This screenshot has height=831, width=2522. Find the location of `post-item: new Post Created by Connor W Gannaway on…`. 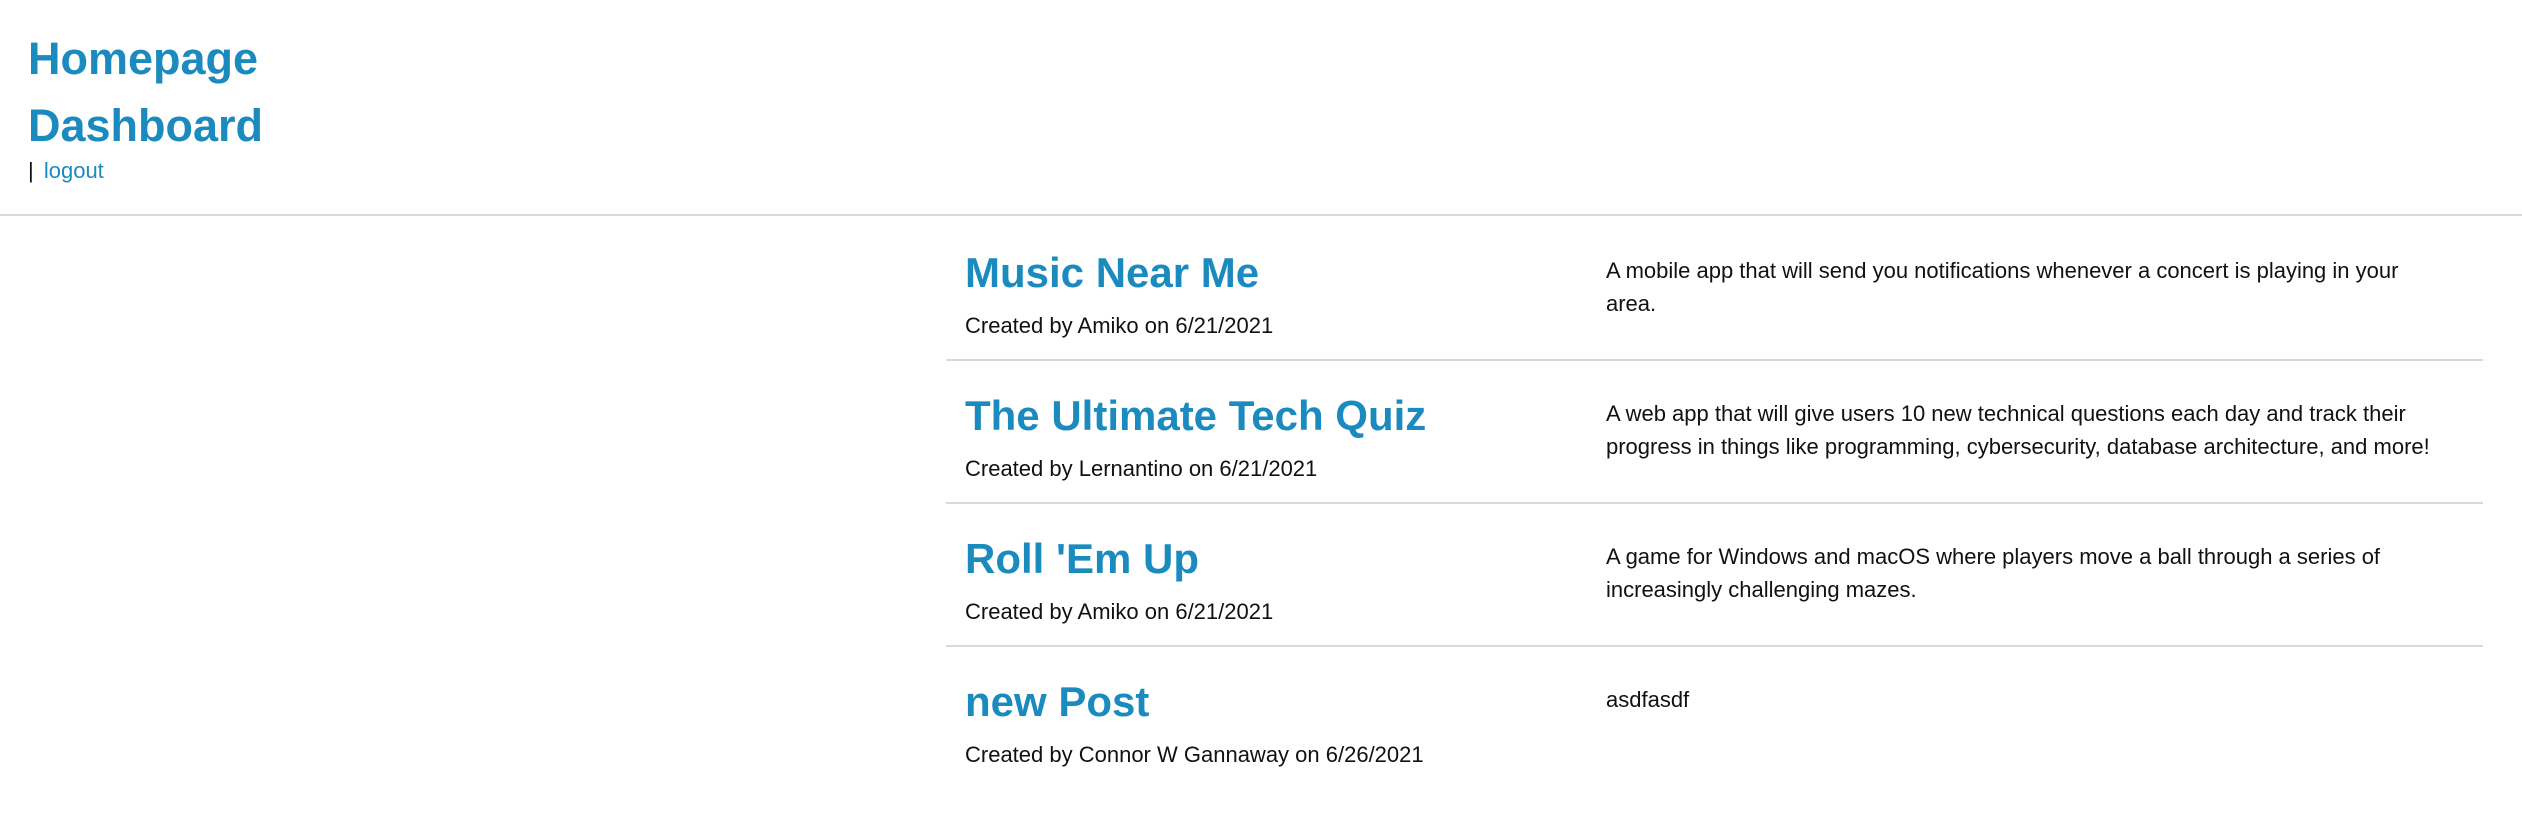

post-item: new Post Created by Connor W Gannaway on… is located at coordinates (1714, 717).